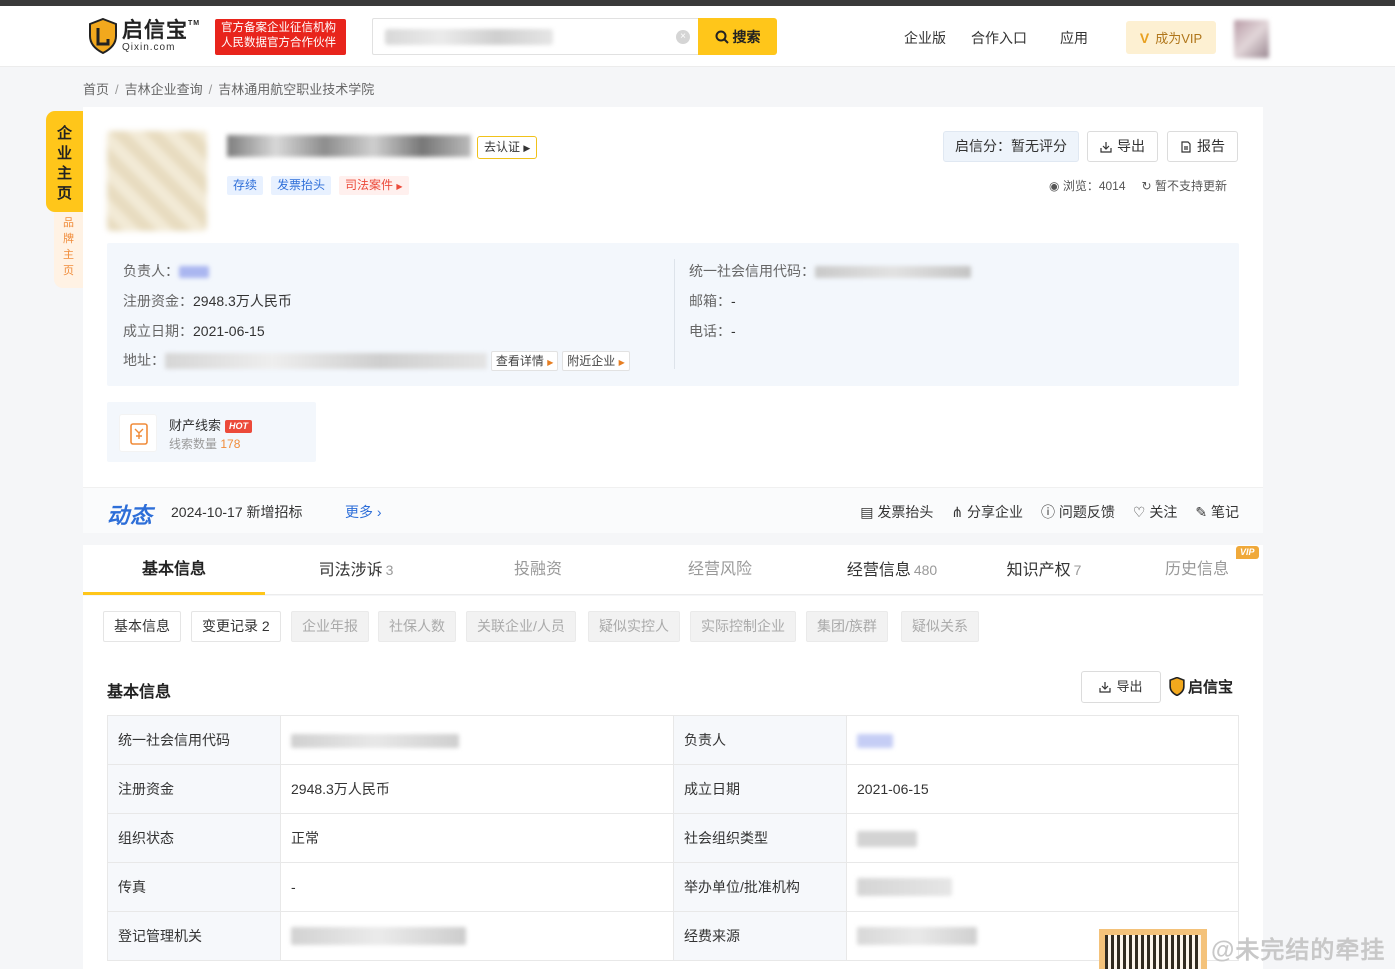 Image resolution: width=1395 pixels, height=969 pixels. I want to click on table-key: 成立日期, so click(760, 789).